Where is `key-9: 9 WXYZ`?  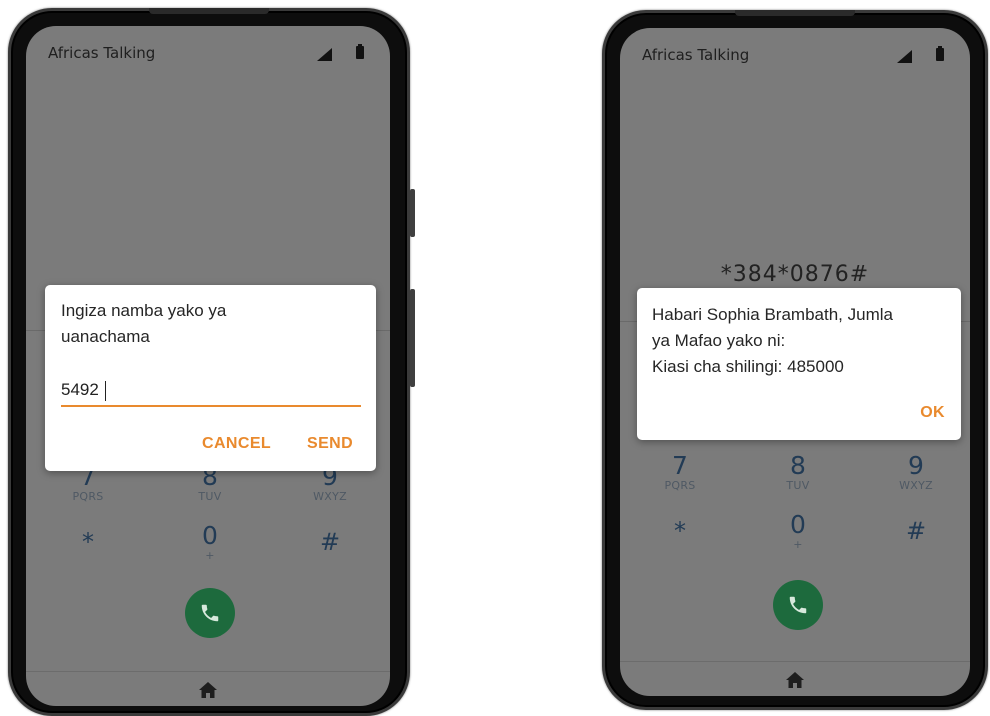 key-9: 9 WXYZ is located at coordinates (916, 472).